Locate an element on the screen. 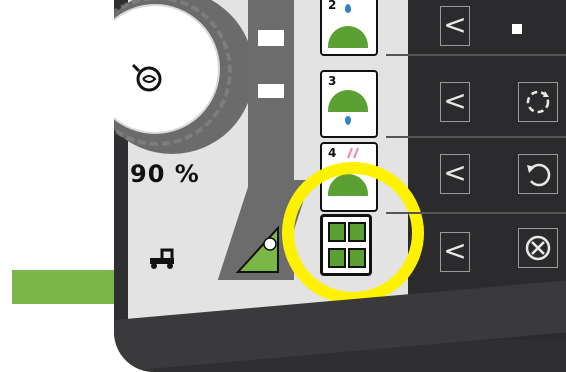  section-button-3: 3 is located at coordinates (349, 104).